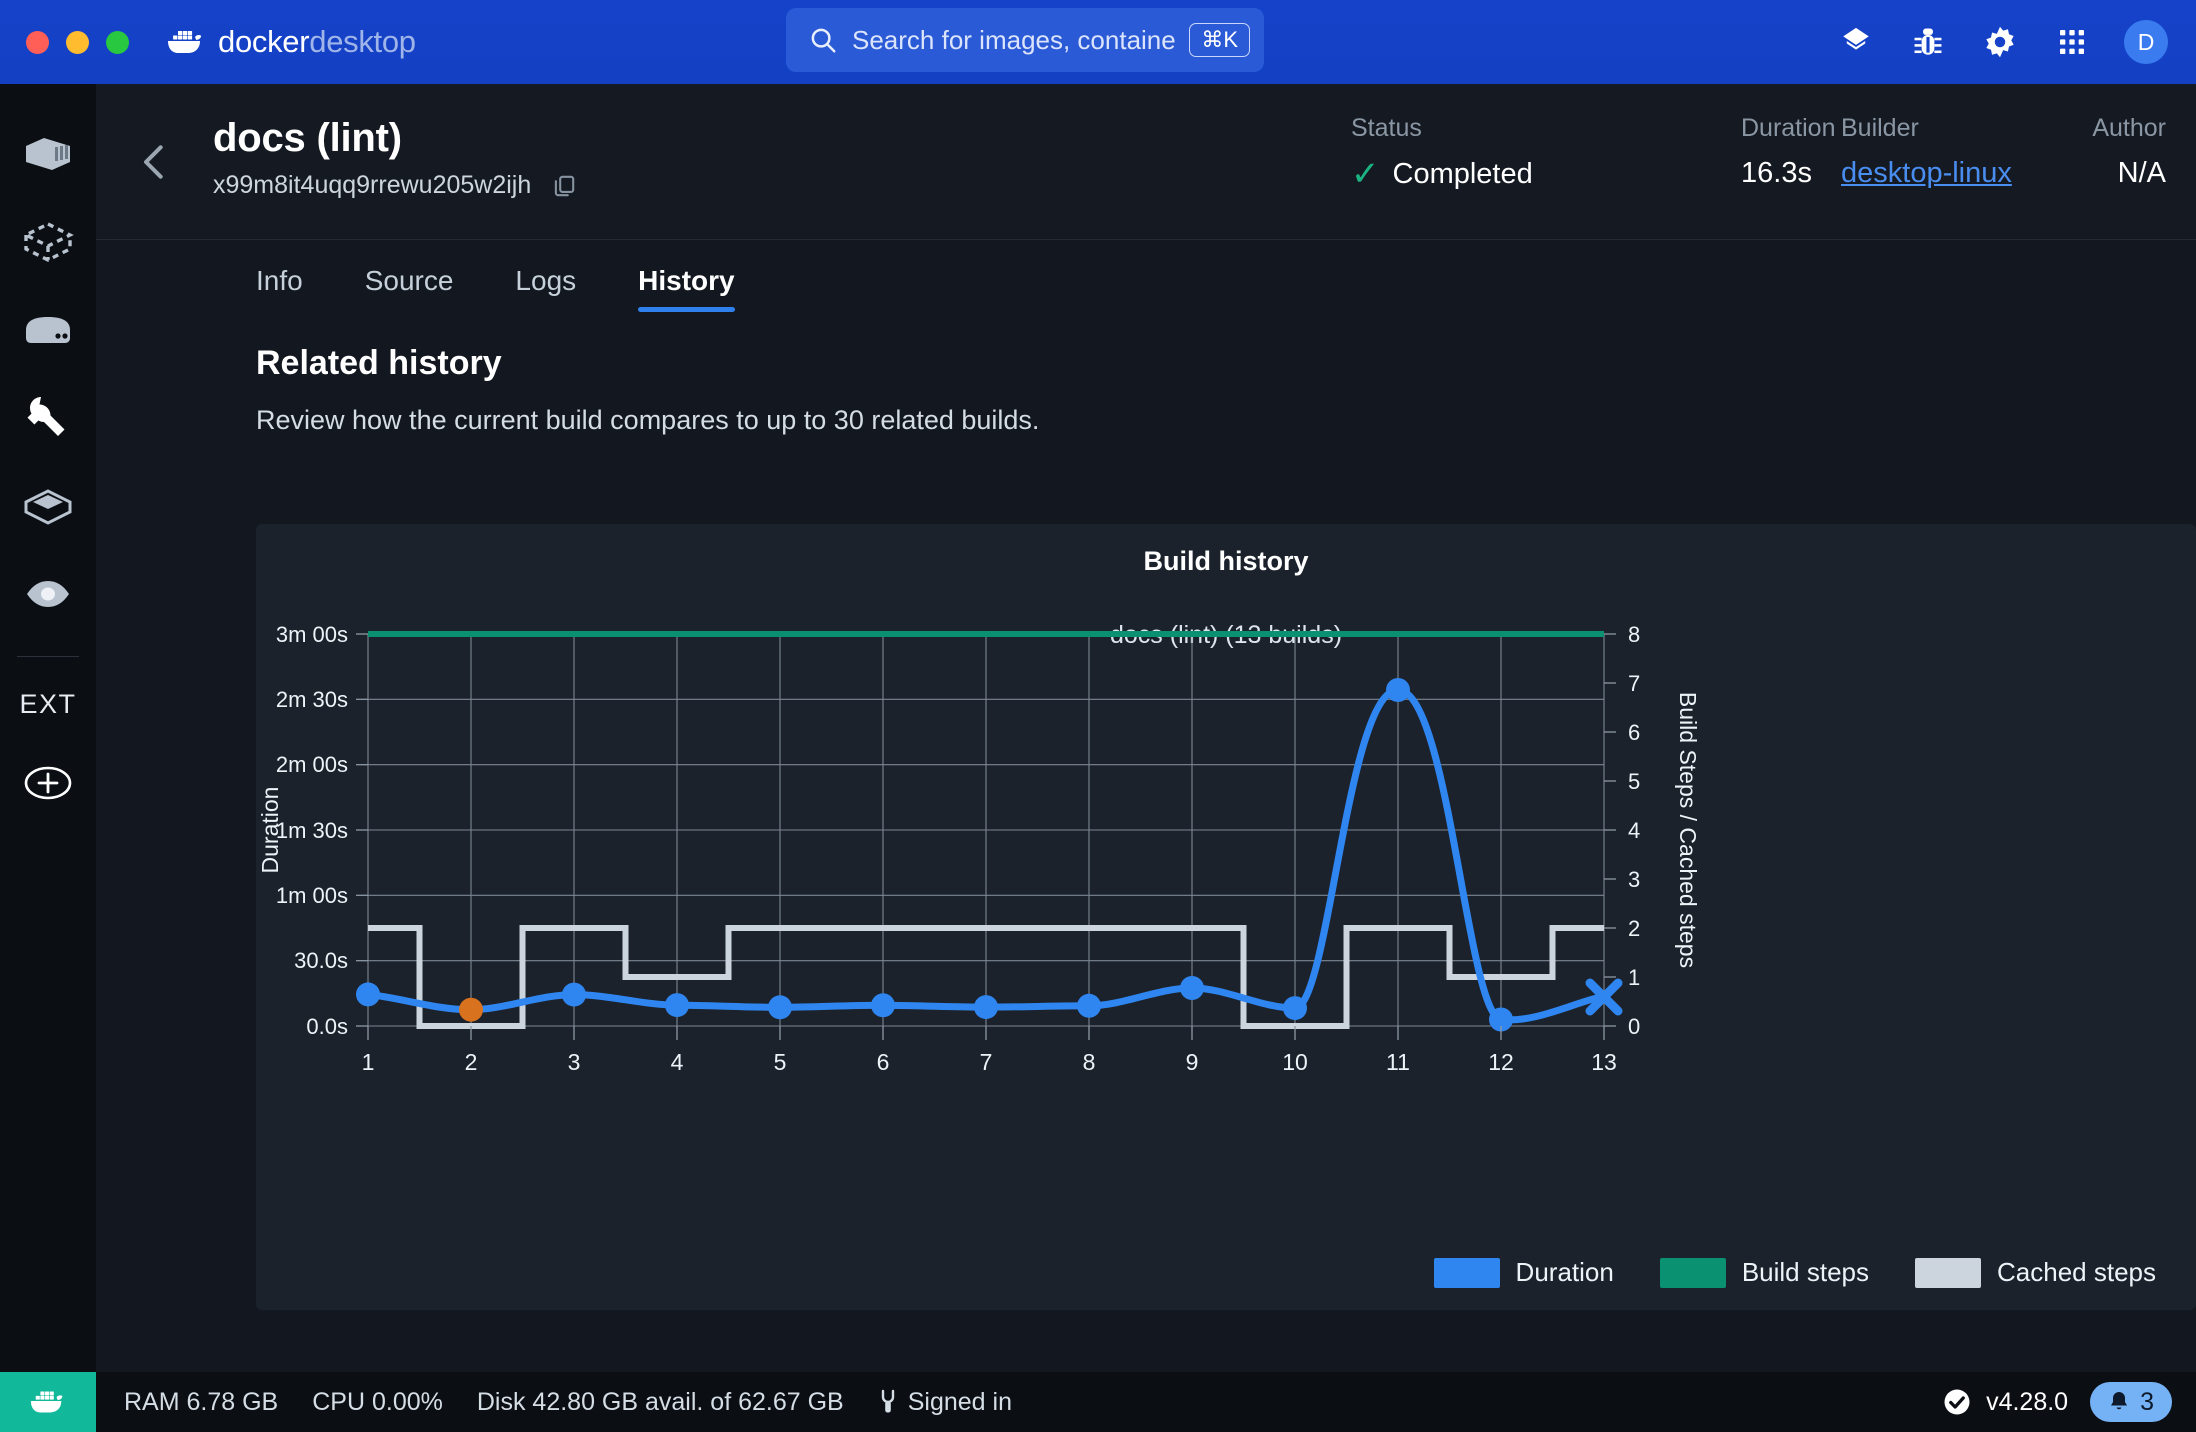 This screenshot has height=1432, width=2196. What do you see at coordinates (2035, 1272) in the screenshot?
I see `legend-item-cached-steps: Cached steps` at bounding box center [2035, 1272].